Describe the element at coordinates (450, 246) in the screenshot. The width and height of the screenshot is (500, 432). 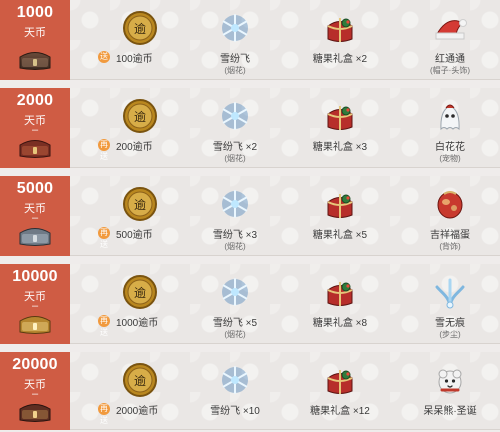
I see `prize-sub: (背饰)` at that location.